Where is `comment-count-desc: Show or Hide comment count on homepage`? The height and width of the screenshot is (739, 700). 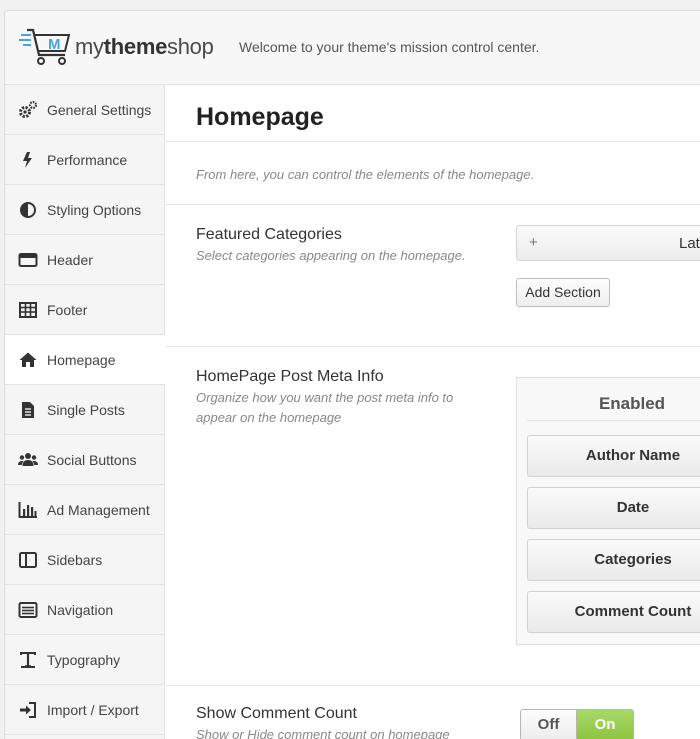
comment-count-desc: Show or Hide comment count on homepage is located at coordinates (323, 733).